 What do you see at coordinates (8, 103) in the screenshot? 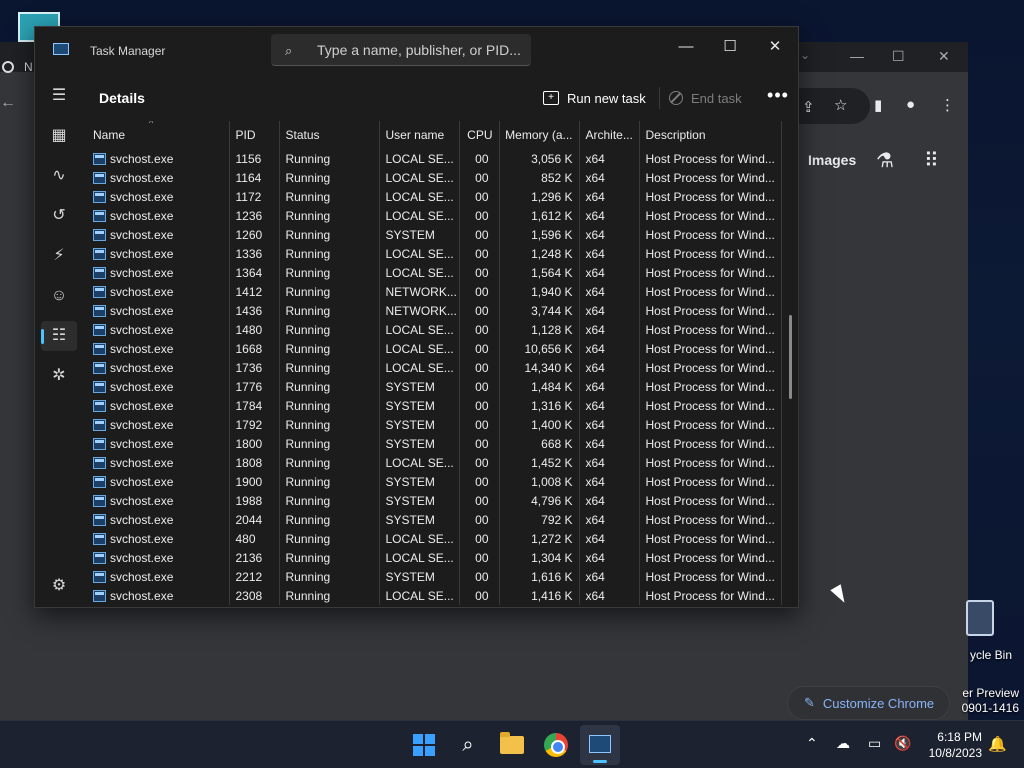
I see `back-arrow-icon: ←` at bounding box center [8, 103].